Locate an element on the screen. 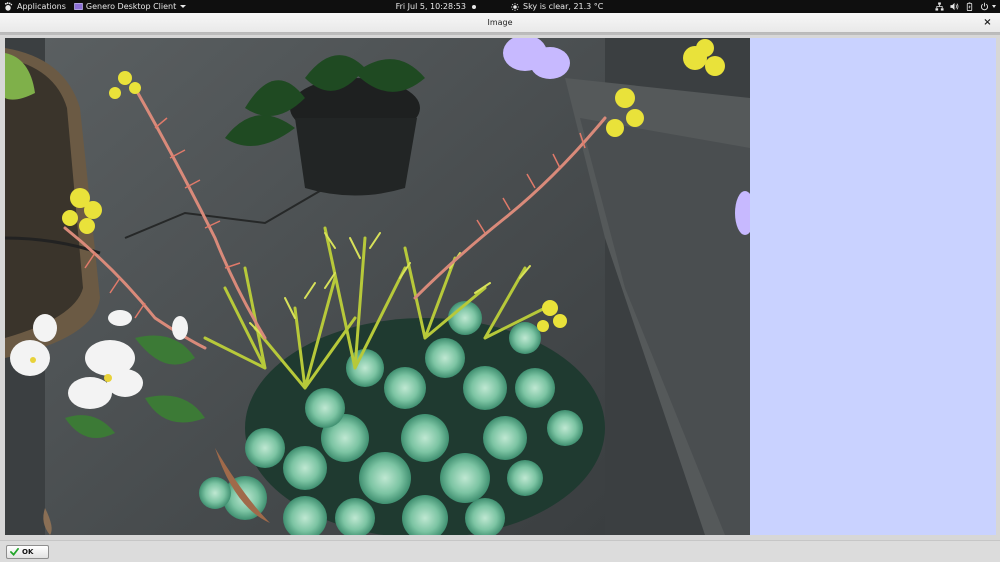 The height and width of the screenshot is (562, 1000). dialog-button-bar: OK is located at coordinates (500, 551).